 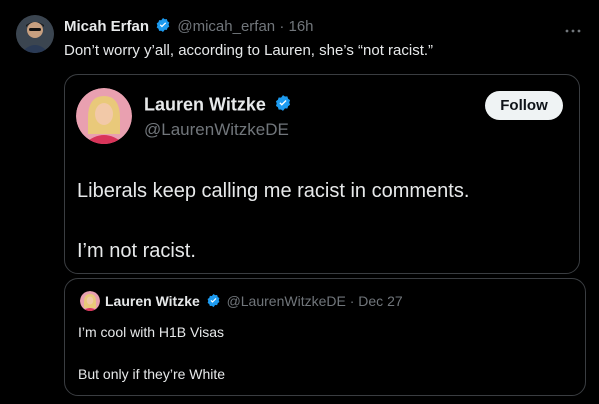 What do you see at coordinates (35, 34) in the screenshot?
I see `micah-avatar` at bounding box center [35, 34].